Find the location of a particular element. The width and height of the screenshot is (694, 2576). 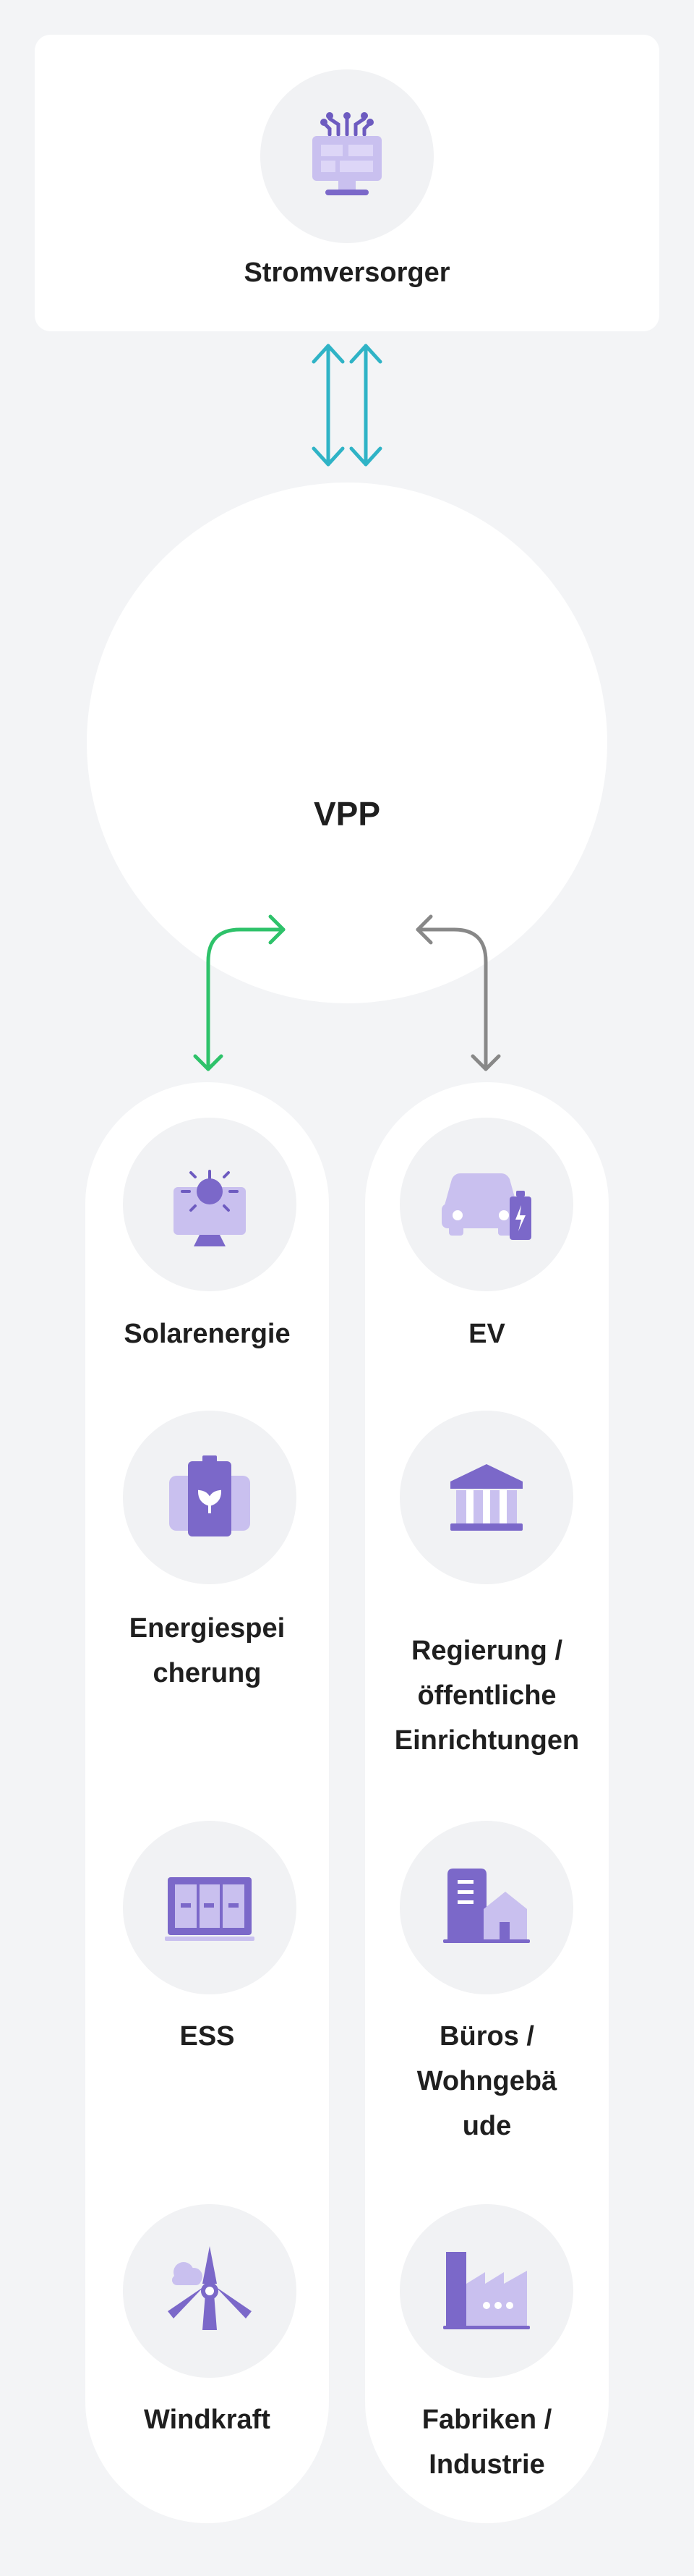

storage-label-line-1: Energiespei is located at coordinates (207, 1628).